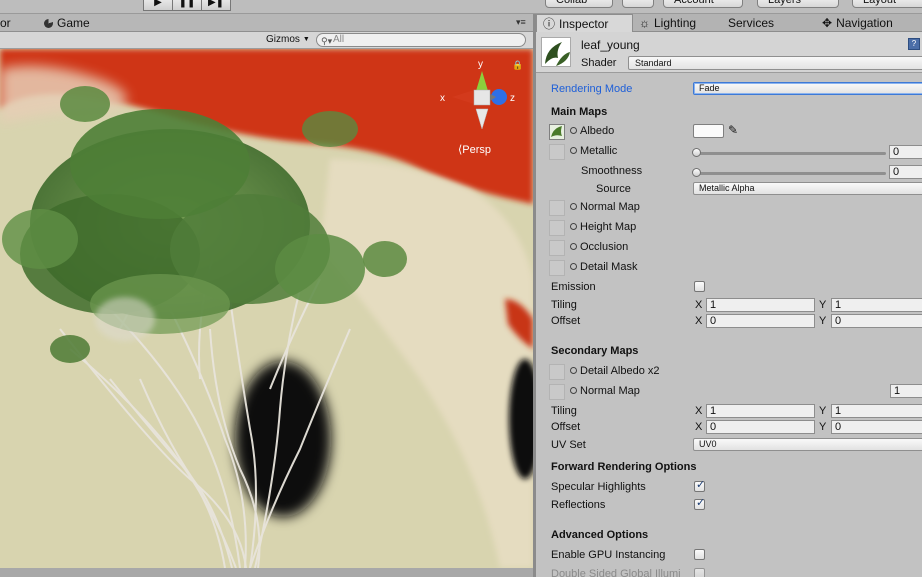  I want to click on albedo-texture-slot, so click(557, 132).